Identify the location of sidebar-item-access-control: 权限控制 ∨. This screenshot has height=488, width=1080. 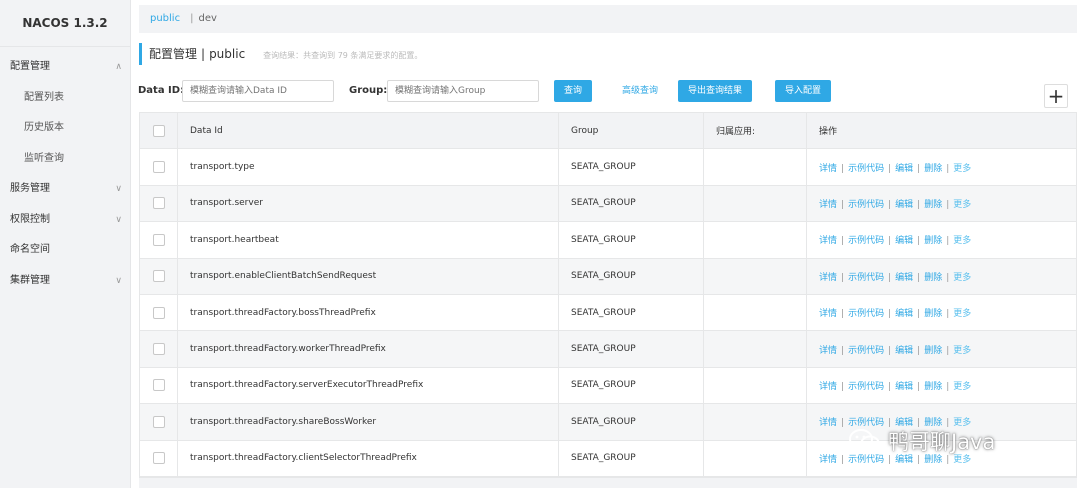
(65, 220).